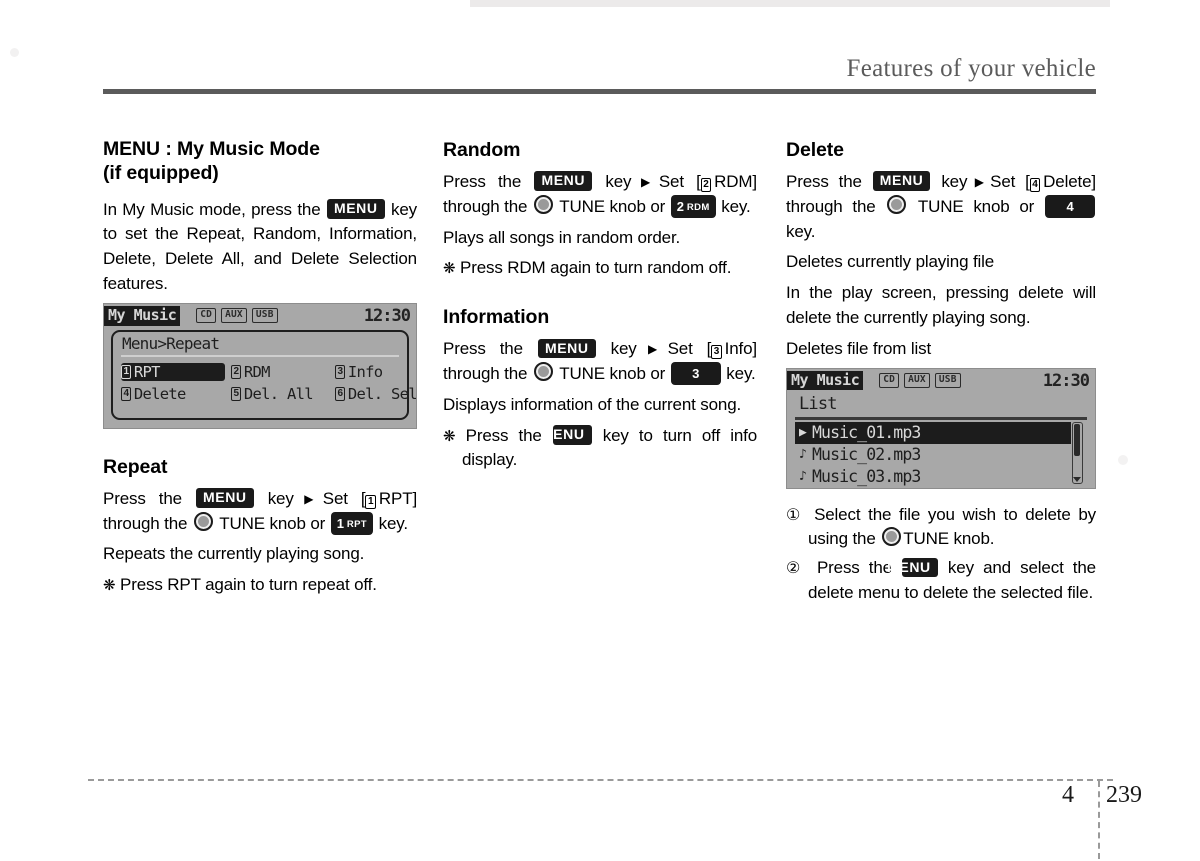 This screenshot has width=1200, height=861. Describe the element at coordinates (482, 150) in the screenshot. I see `section-title-random: Random` at that location.